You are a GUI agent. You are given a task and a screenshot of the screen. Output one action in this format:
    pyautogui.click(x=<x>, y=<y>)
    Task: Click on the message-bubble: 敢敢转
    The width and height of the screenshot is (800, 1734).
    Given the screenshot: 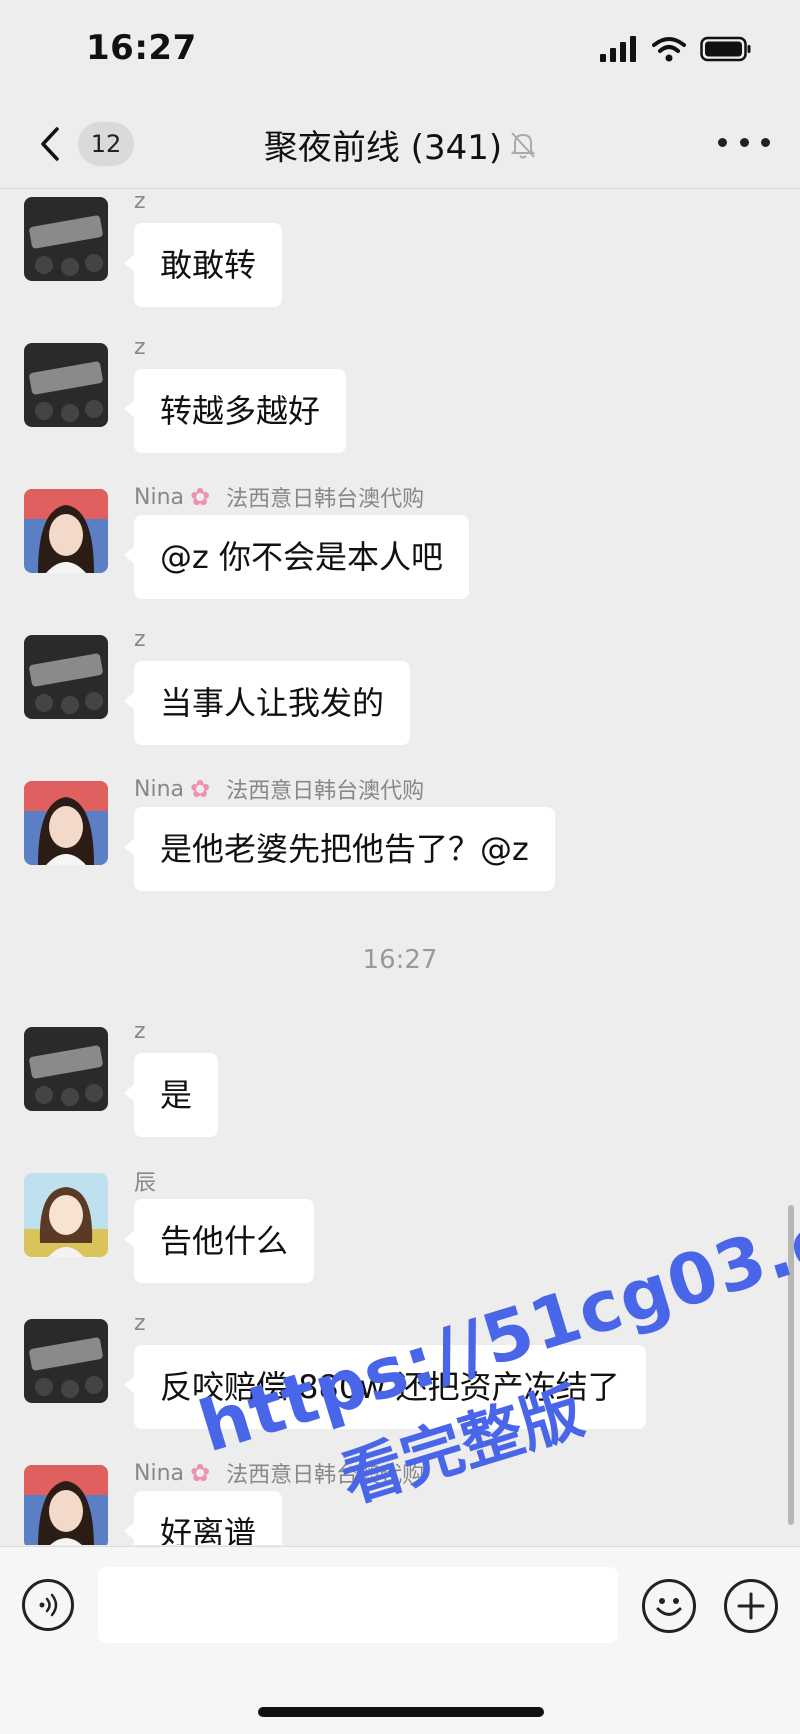 What is the action you would take?
    pyautogui.click(x=203, y=265)
    